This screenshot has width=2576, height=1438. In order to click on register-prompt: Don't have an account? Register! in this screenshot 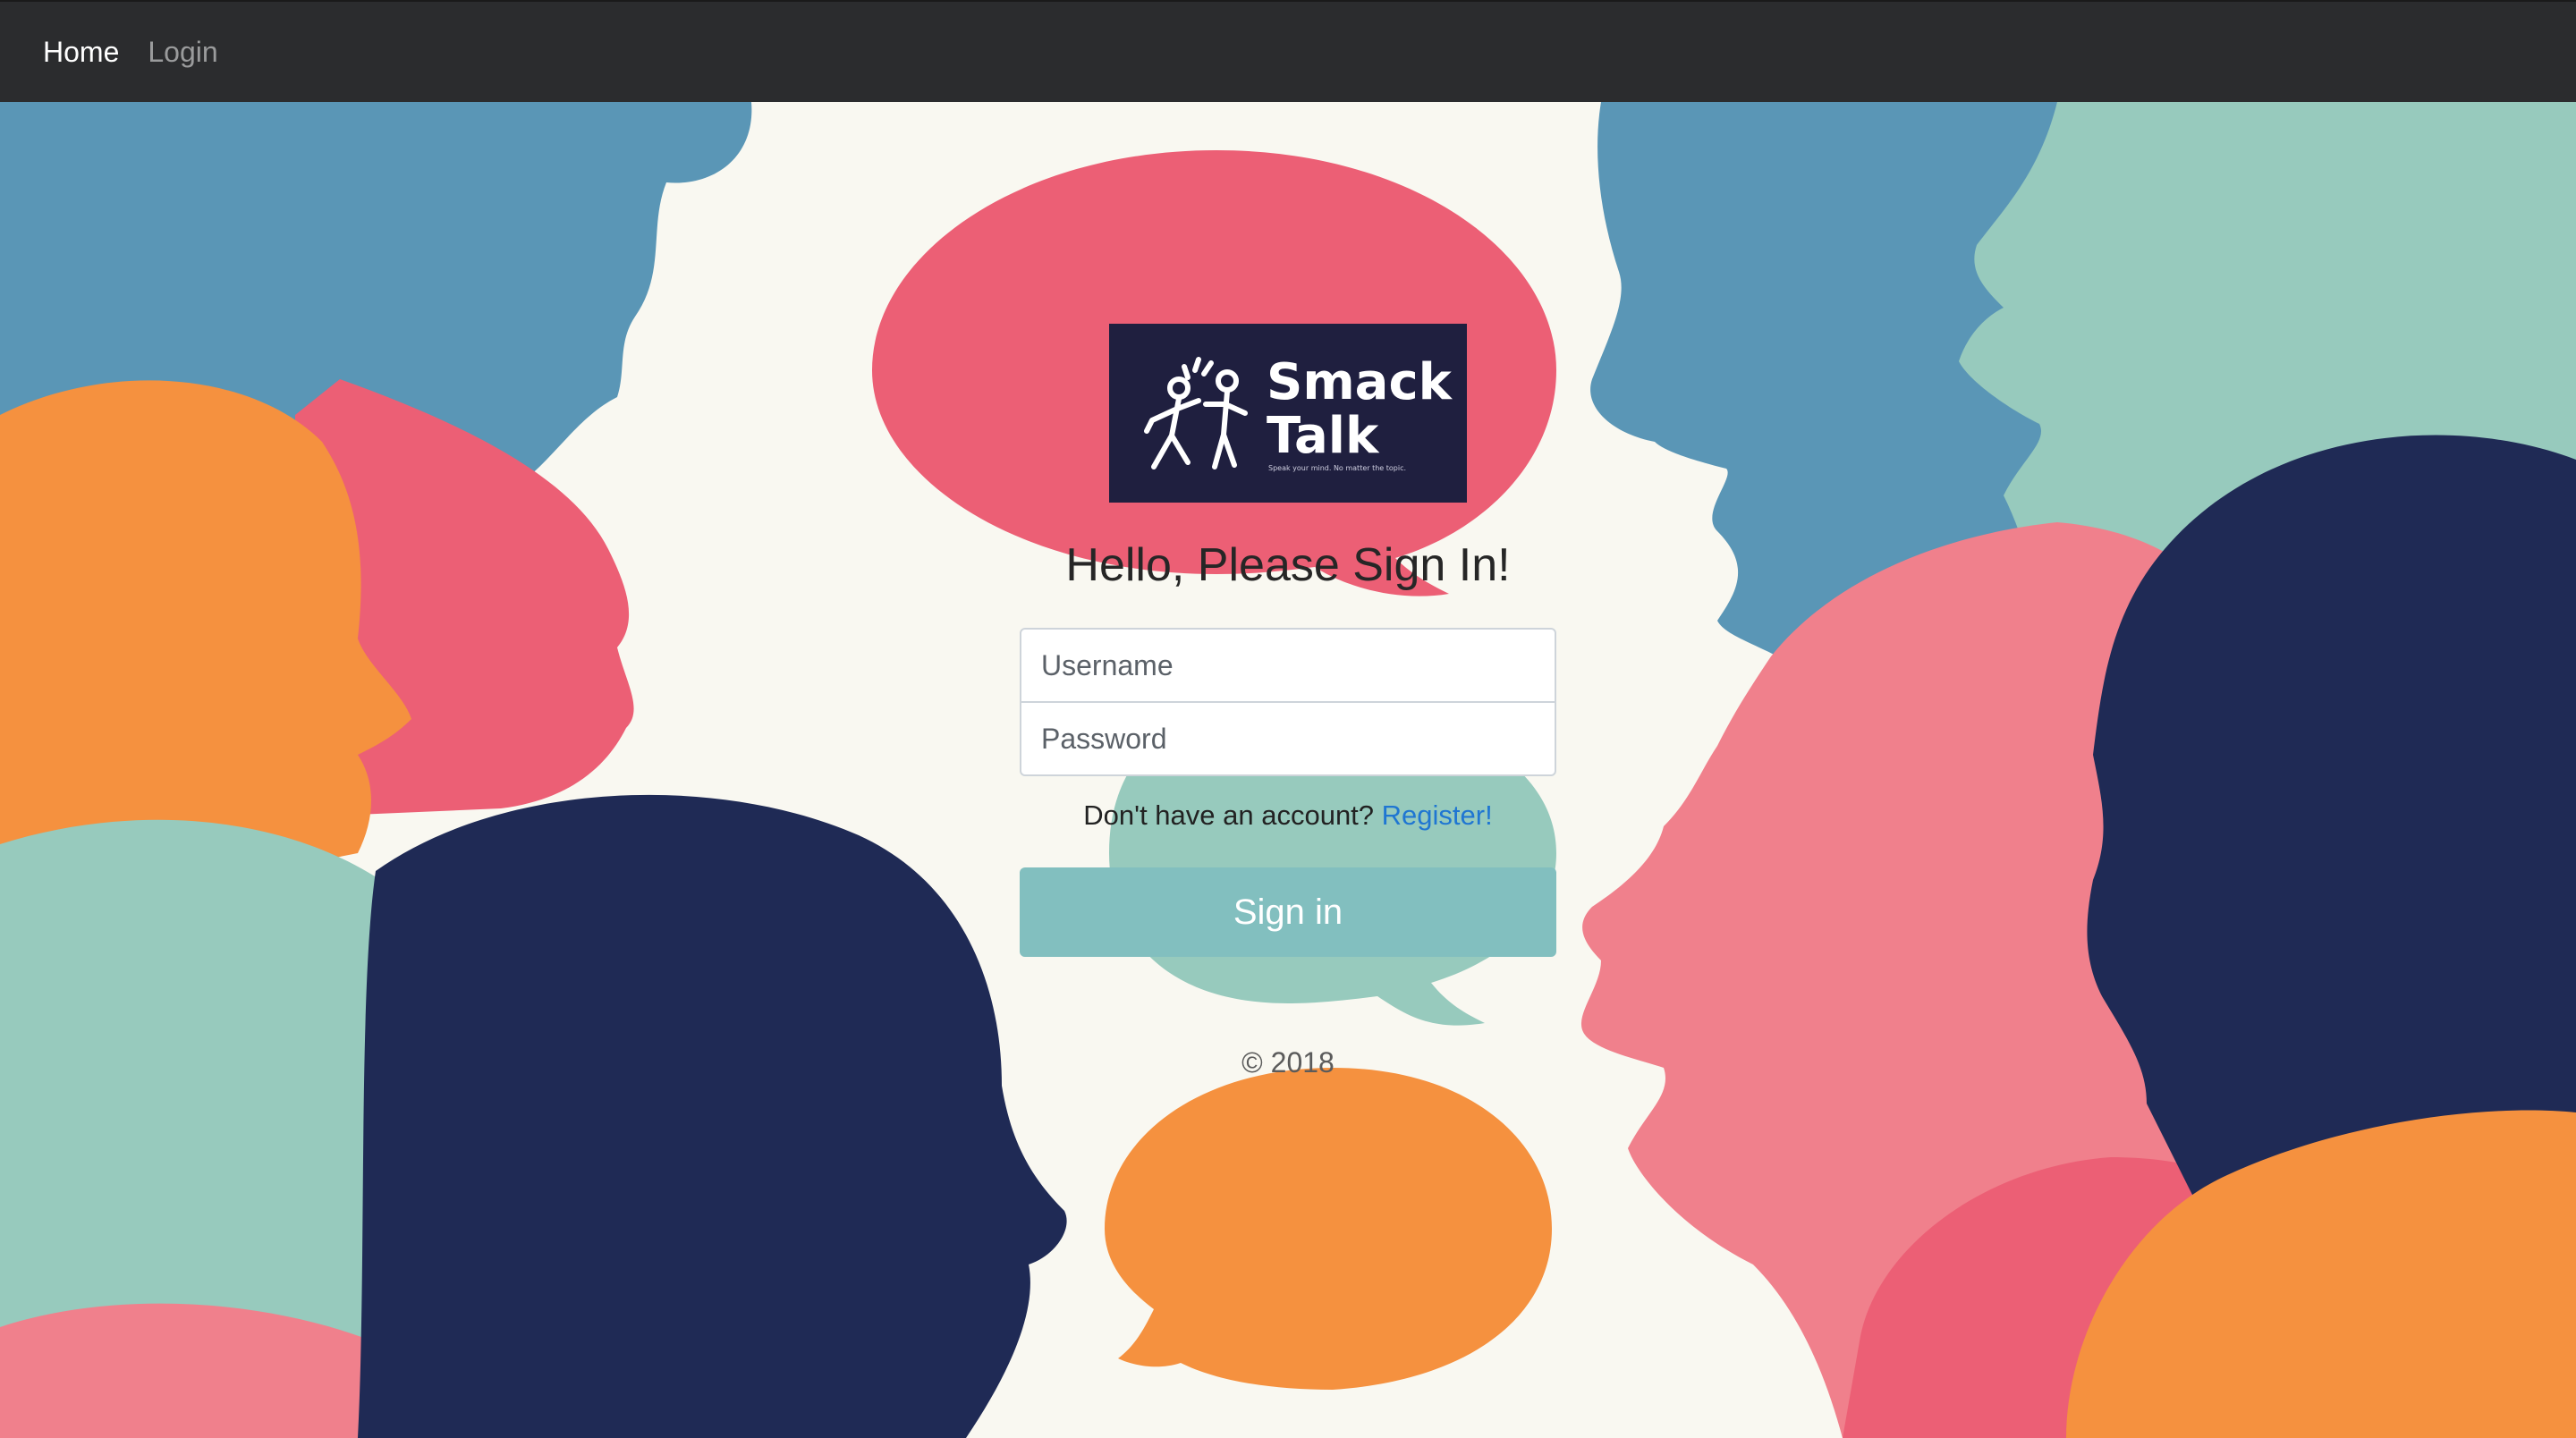, I will do `click(1288, 815)`.